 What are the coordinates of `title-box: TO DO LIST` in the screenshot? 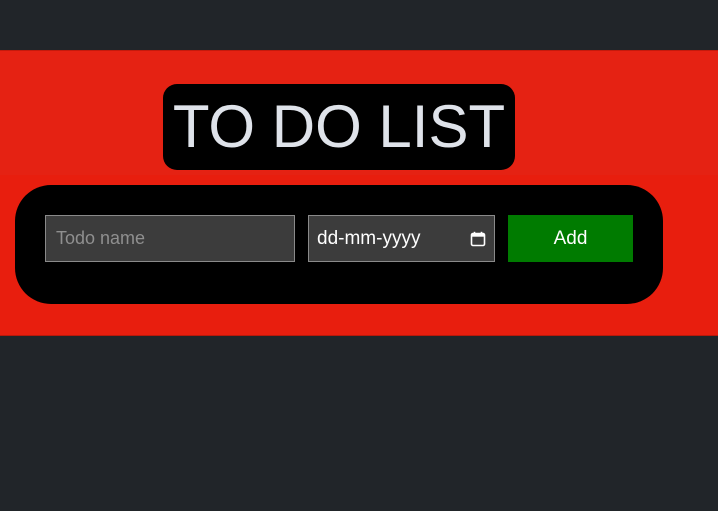 It's located at (339, 127).